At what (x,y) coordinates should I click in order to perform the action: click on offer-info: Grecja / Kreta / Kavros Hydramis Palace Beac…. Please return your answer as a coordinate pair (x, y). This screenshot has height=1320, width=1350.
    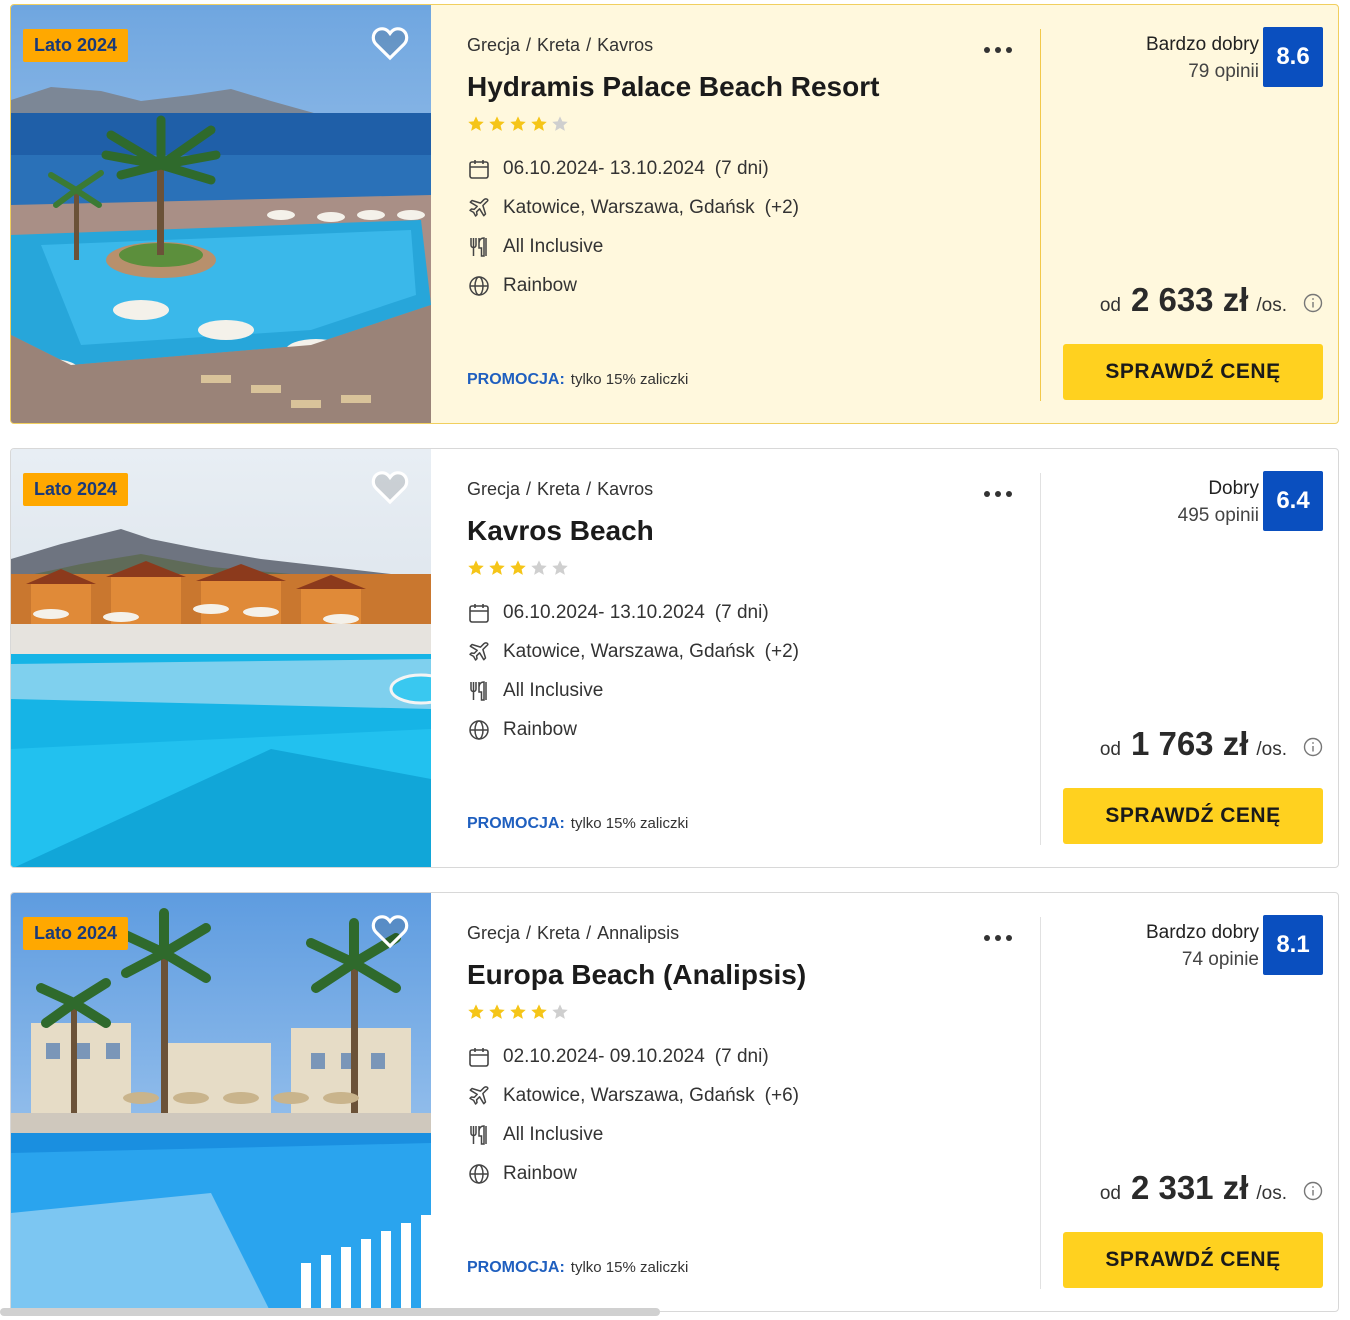
    Looking at the image, I should click on (747, 214).